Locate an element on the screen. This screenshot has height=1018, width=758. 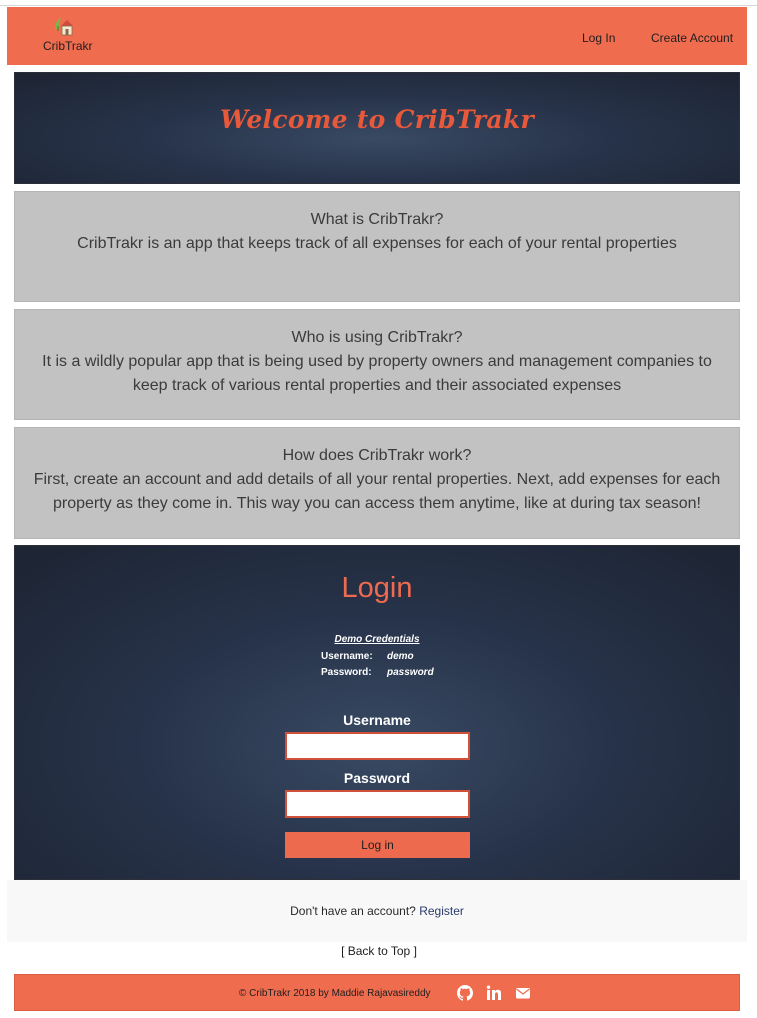
register-bar: Don't have an account? Register is located at coordinates (377, 911).